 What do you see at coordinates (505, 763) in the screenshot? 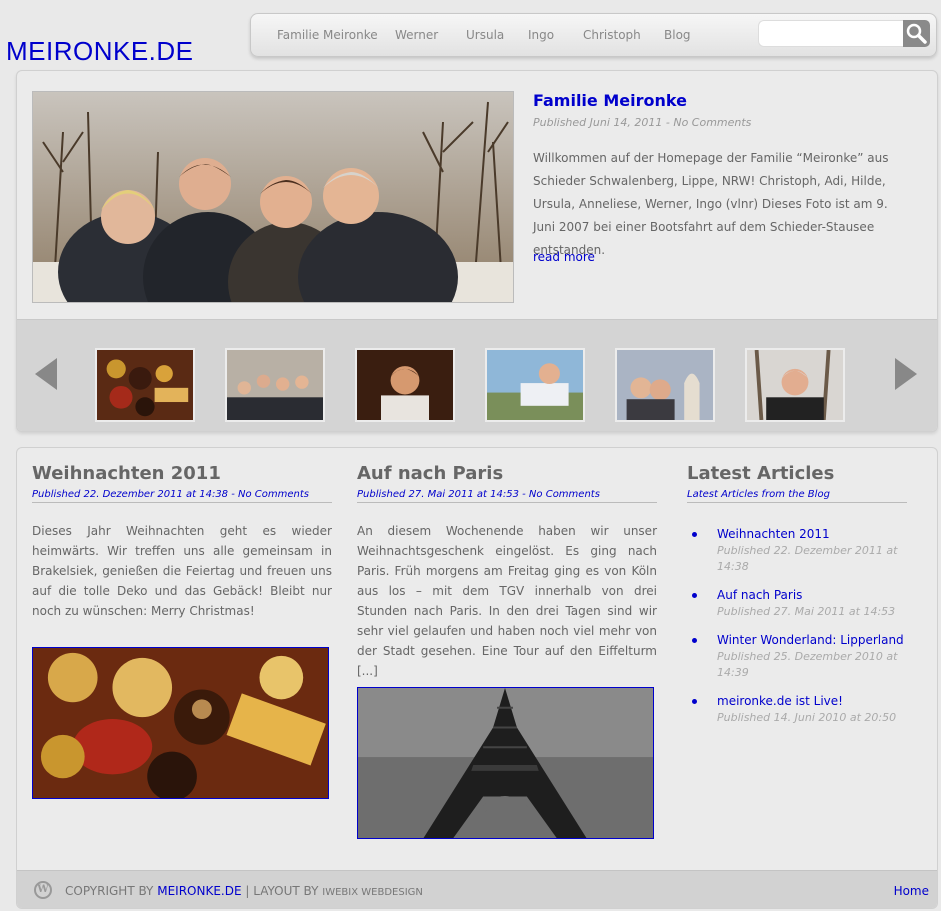
I see `post-image-eiffel-tower` at bounding box center [505, 763].